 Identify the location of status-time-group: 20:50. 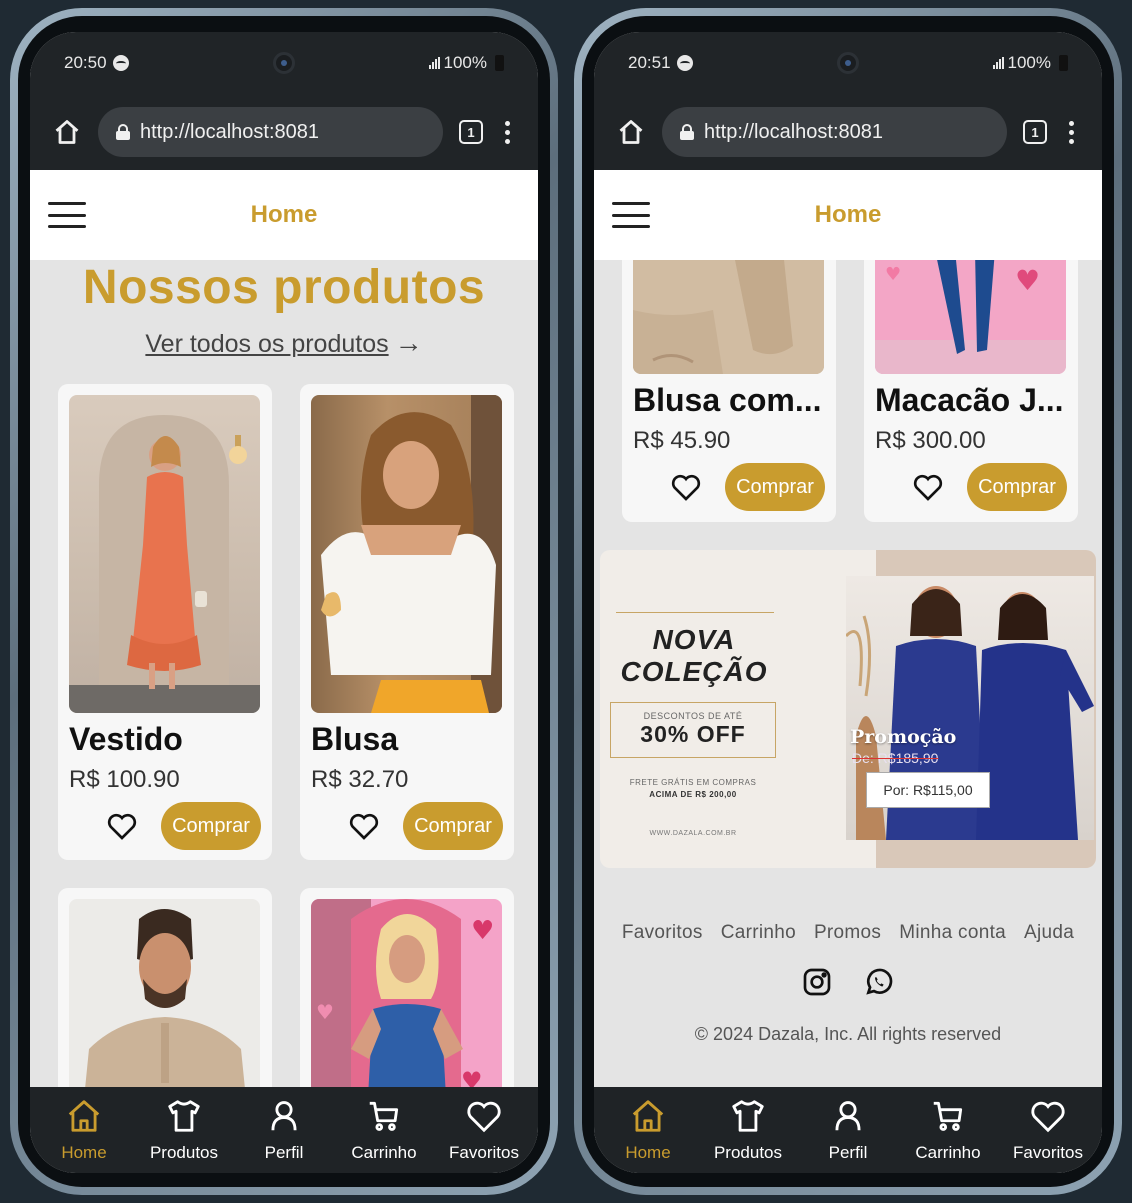
(96, 63).